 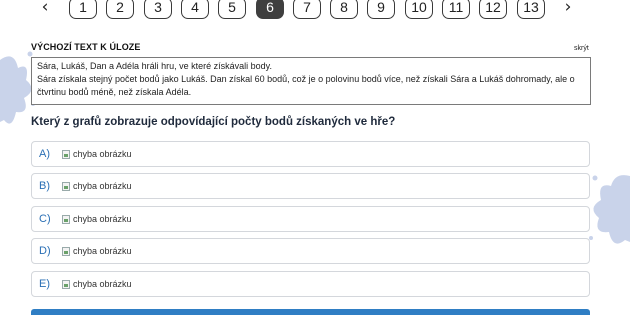 I want to click on answer-option-b: B) chyba obrázku, so click(x=310, y=186).